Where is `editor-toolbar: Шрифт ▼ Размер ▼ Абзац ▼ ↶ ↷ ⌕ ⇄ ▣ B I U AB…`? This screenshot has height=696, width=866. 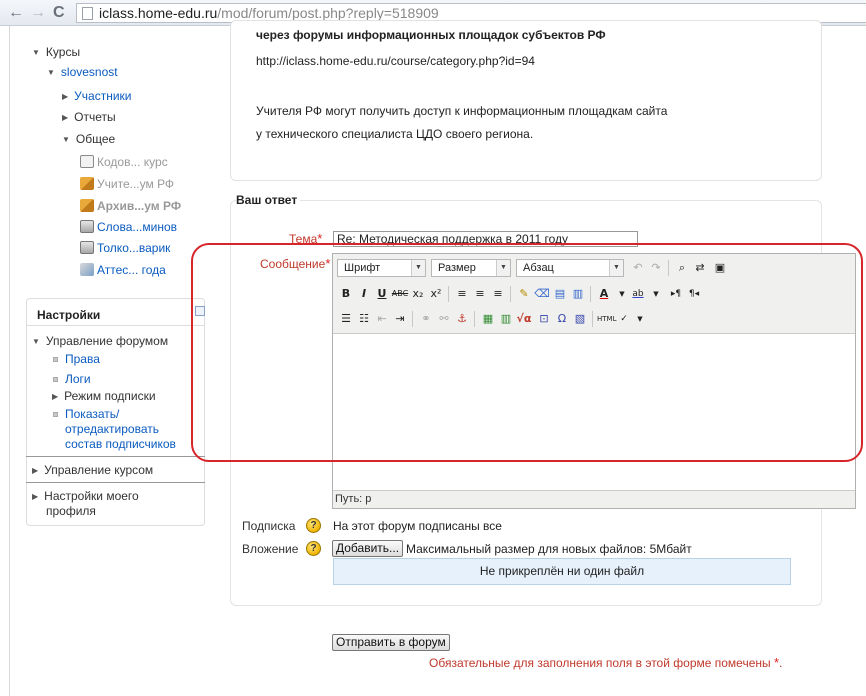 editor-toolbar: Шрифт ▼ Размер ▼ Абзац ▼ ↶ ↷ ⌕ ⇄ ▣ B I U AB… is located at coordinates (594, 294).